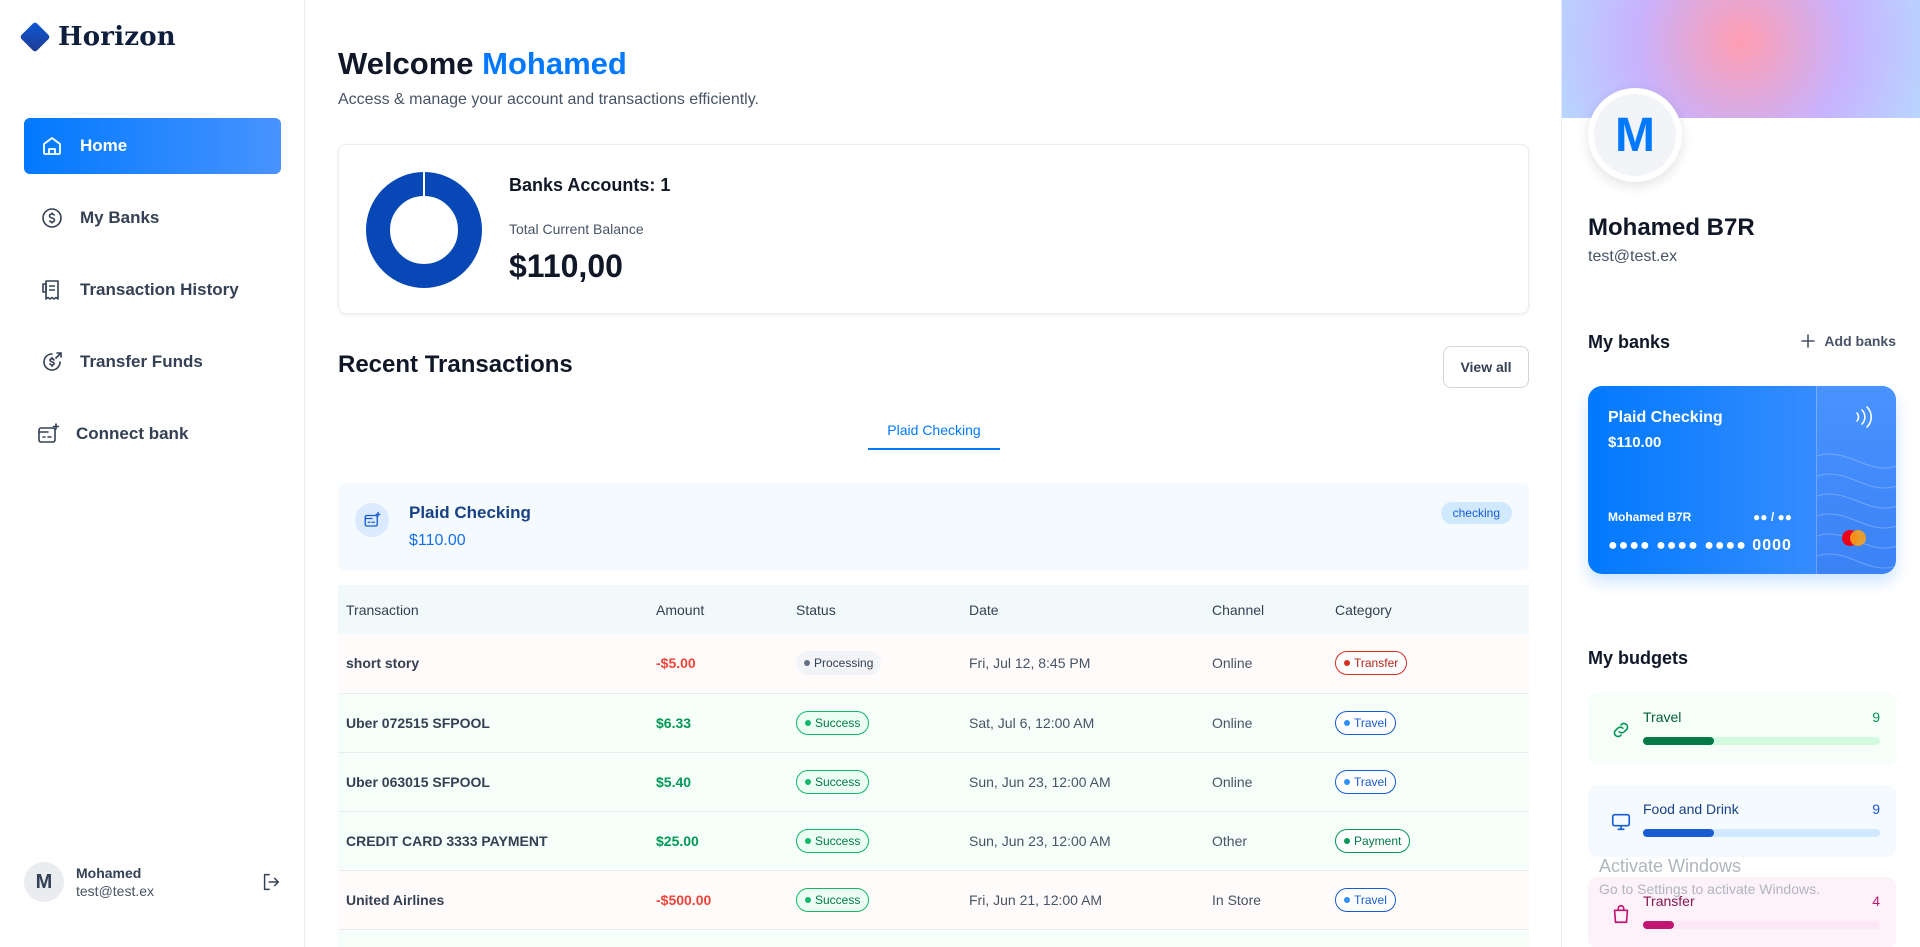  I want to click on tx-date: Sat, Jul 6, 12:00 AM, so click(1082, 723).